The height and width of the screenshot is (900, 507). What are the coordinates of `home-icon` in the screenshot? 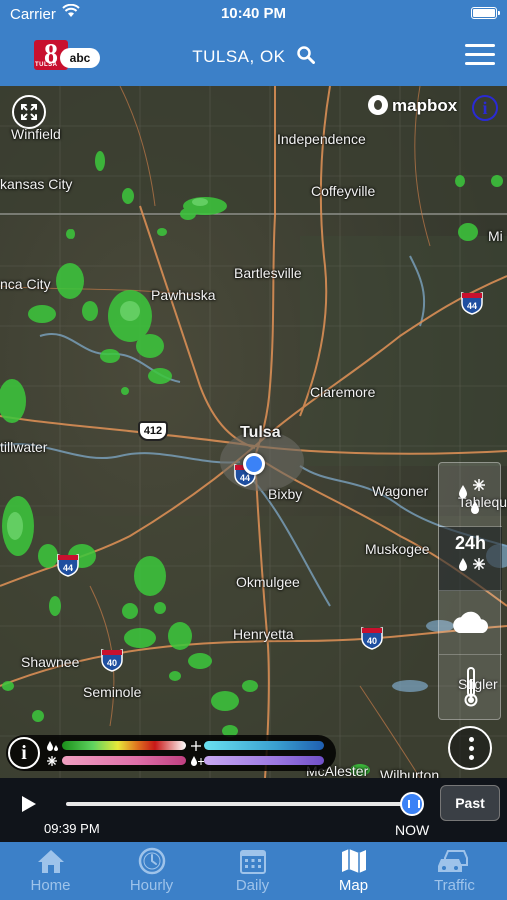 It's located at (50, 861).